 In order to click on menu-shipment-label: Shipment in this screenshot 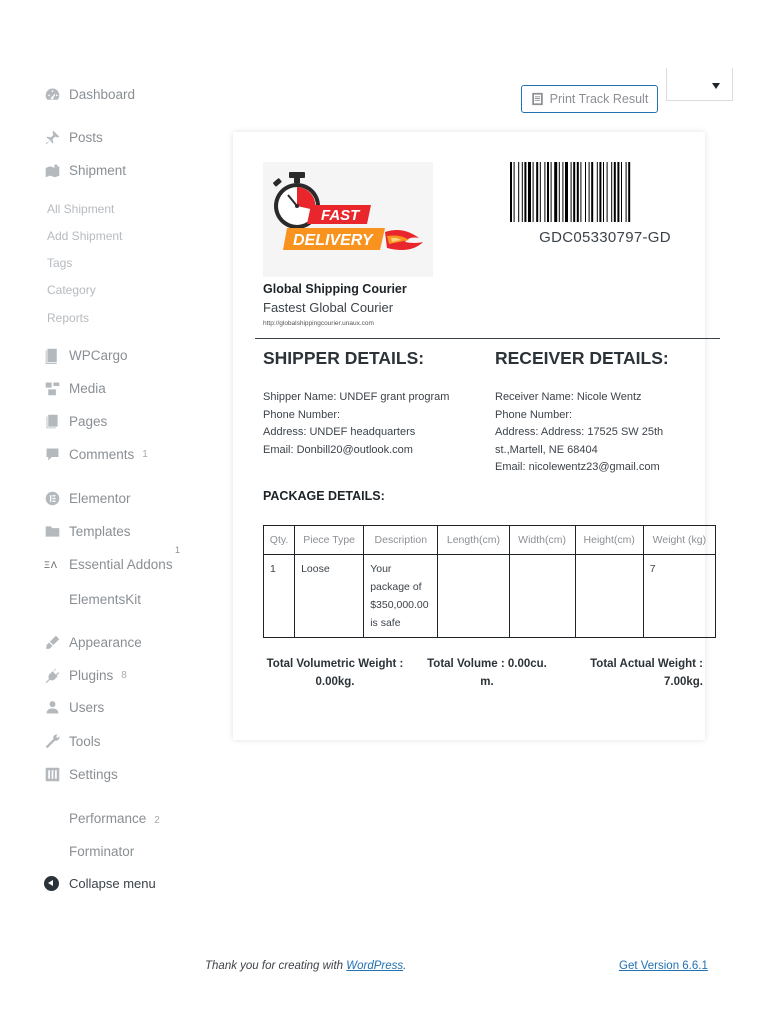, I will do `click(98, 170)`.